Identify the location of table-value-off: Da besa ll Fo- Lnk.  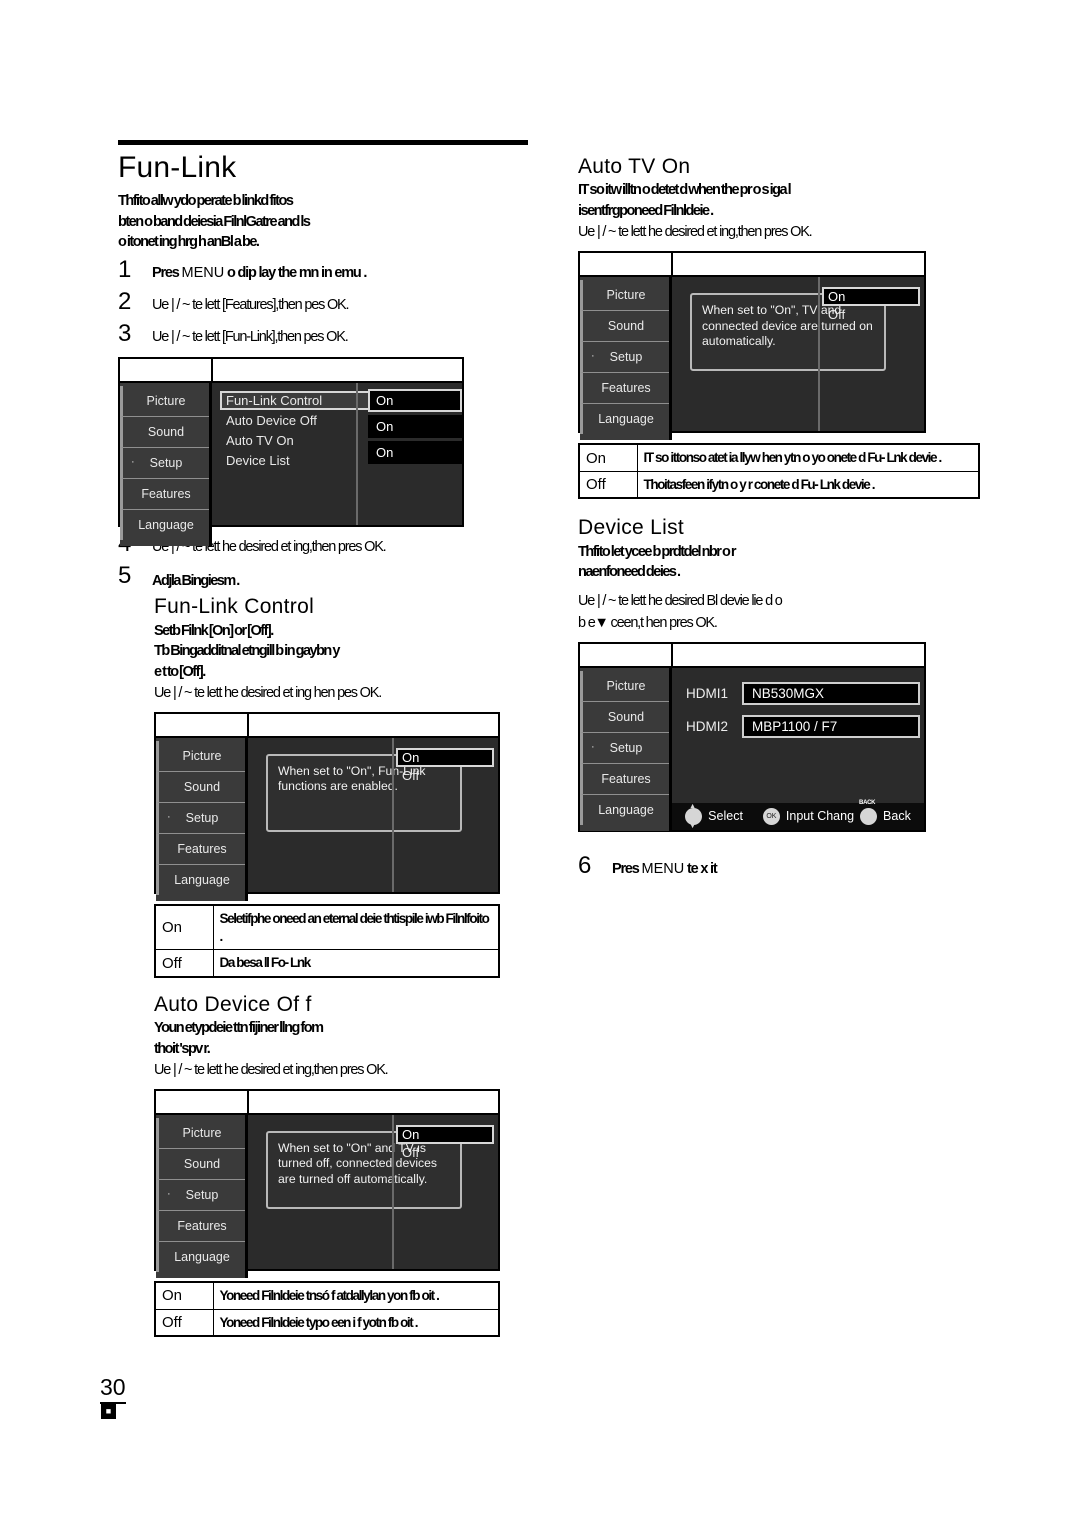
(356, 963).